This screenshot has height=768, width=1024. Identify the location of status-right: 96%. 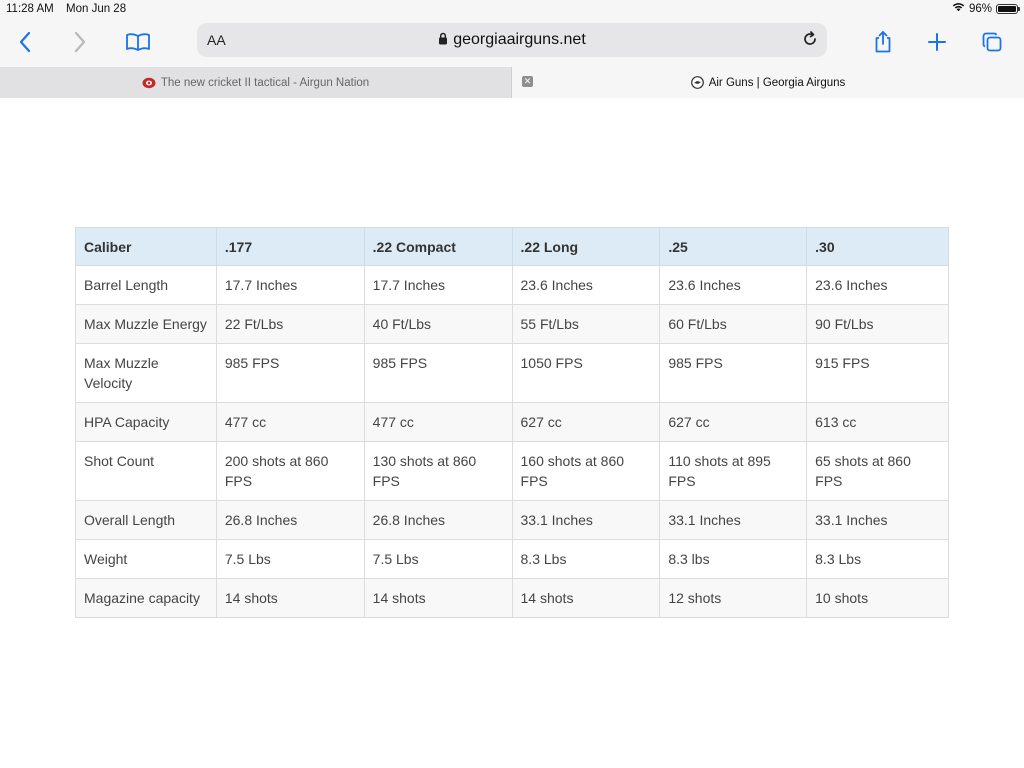
(986, 8).